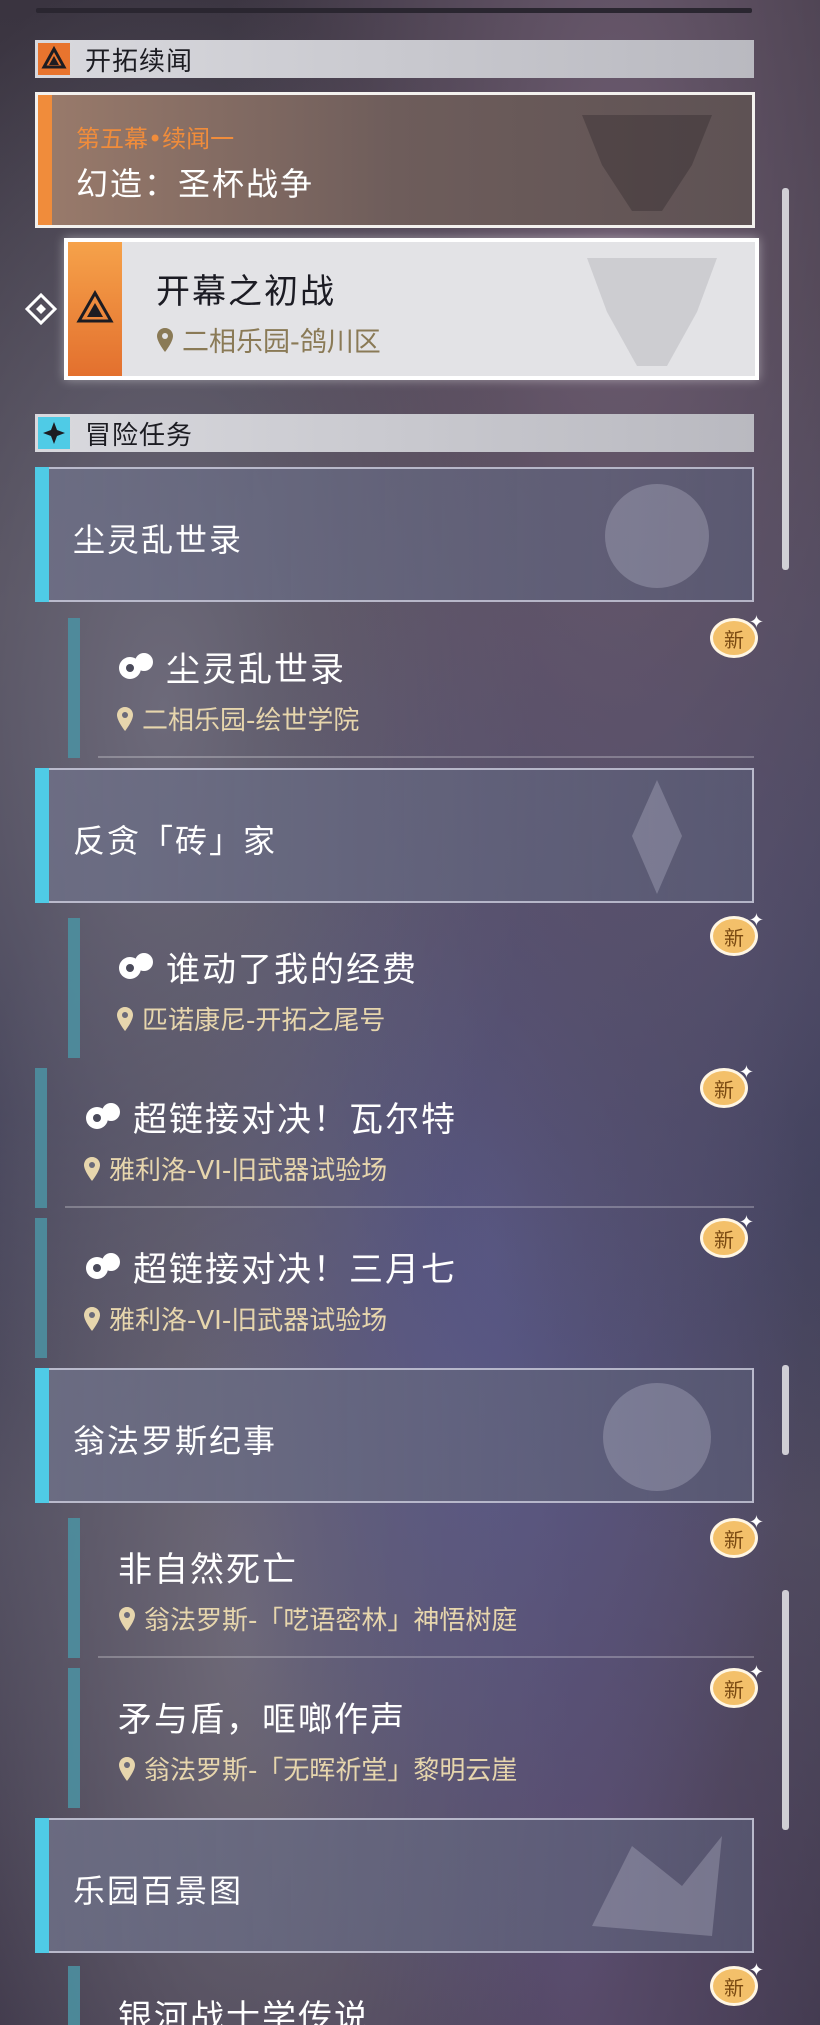 Image resolution: width=820 pixels, height=2025 pixels. I want to click on task-title-text: 矛与盾，哐啷作声, so click(262, 1720).